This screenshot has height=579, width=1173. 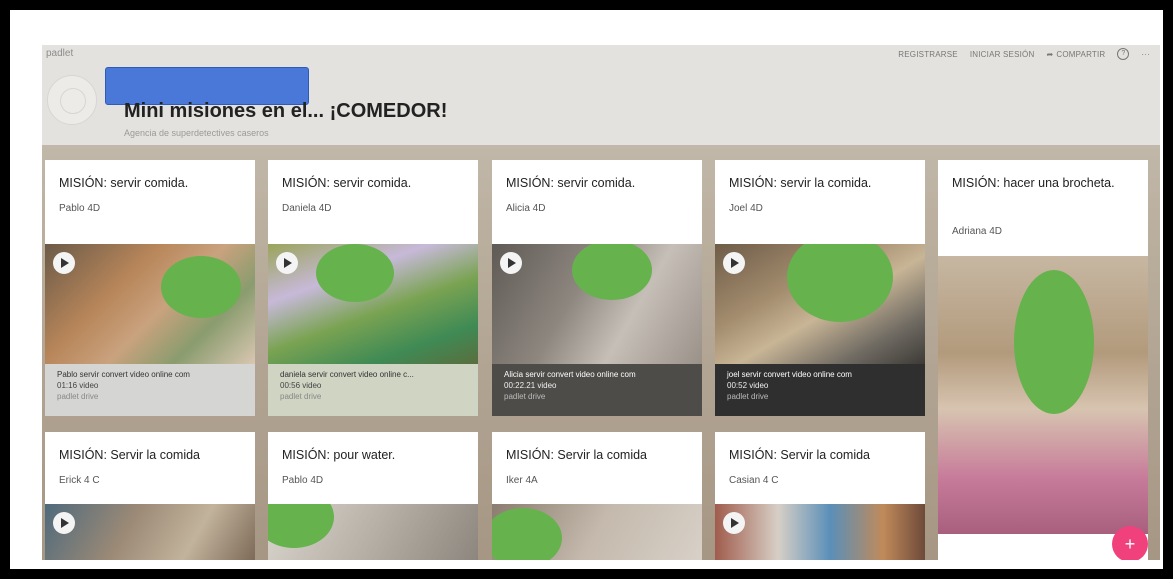 What do you see at coordinates (522, 480) in the screenshot?
I see `post-author: Iker 4A` at bounding box center [522, 480].